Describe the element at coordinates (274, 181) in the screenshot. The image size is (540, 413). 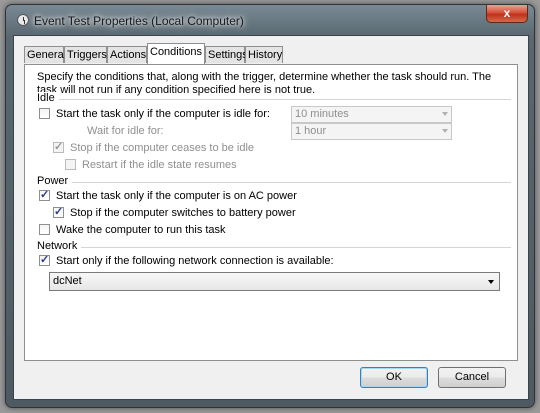
I see `power-section-header: Power` at that location.